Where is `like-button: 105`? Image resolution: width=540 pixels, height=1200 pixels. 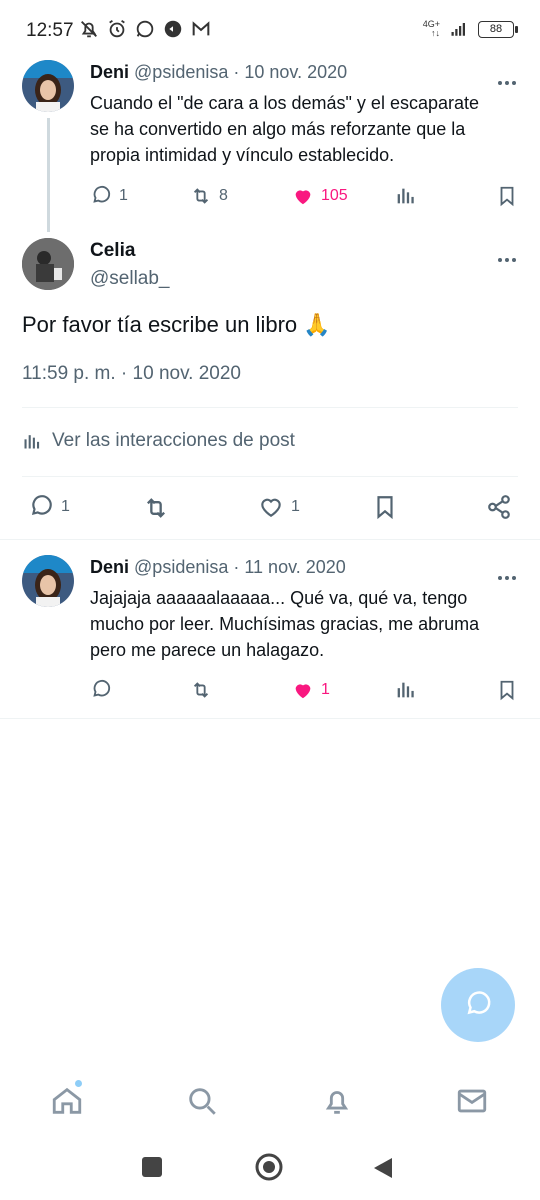
like-button: 105 is located at coordinates (320, 196).